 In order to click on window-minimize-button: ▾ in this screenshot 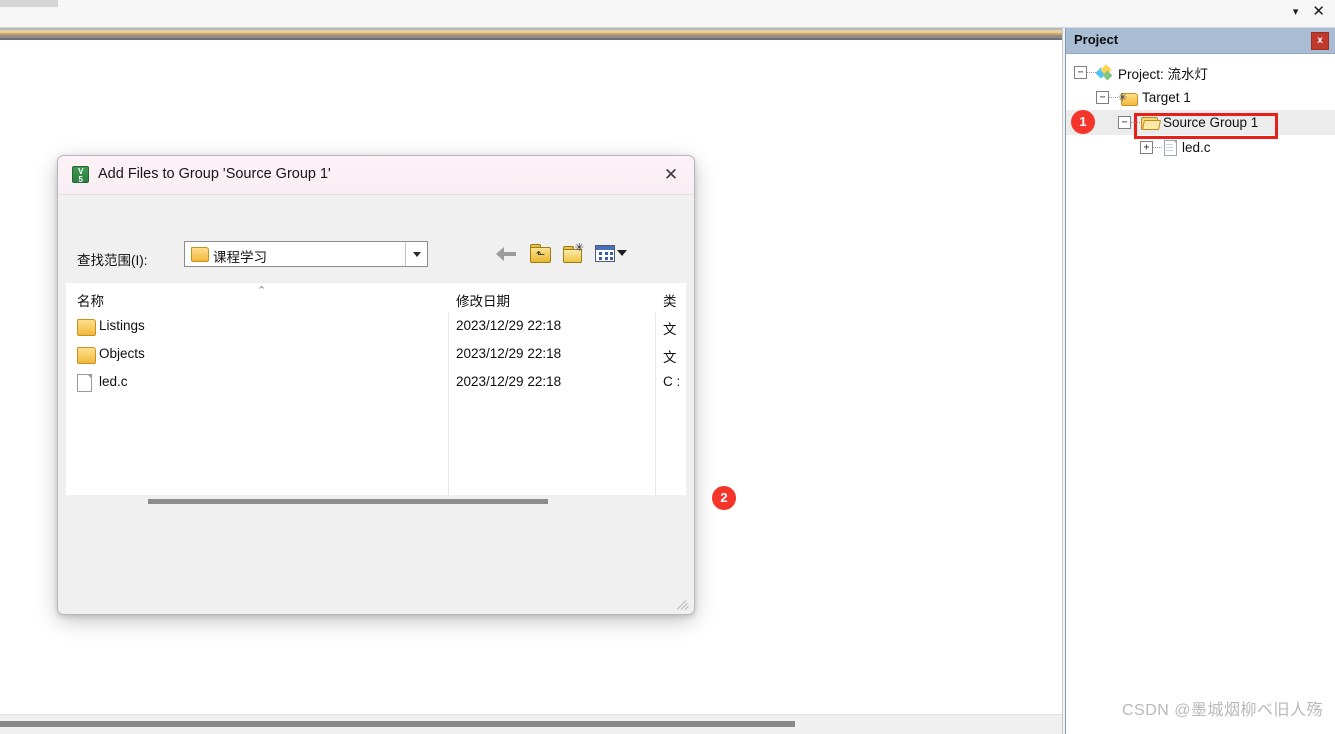, I will do `click(1296, 12)`.